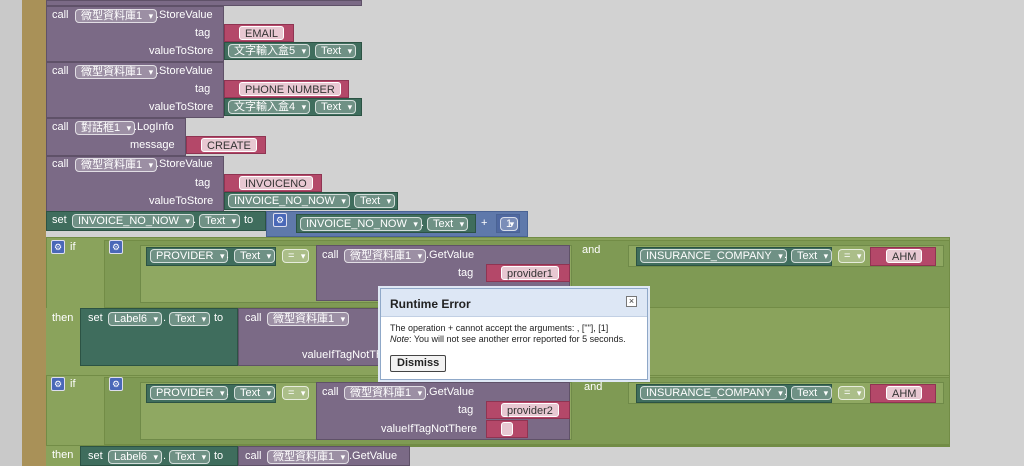 This screenshot has width=1024, height=466. What do you see at coordinates (530, 273) in the screenshot?
I see `string-value: provider1` at bounding box center [530, 273].